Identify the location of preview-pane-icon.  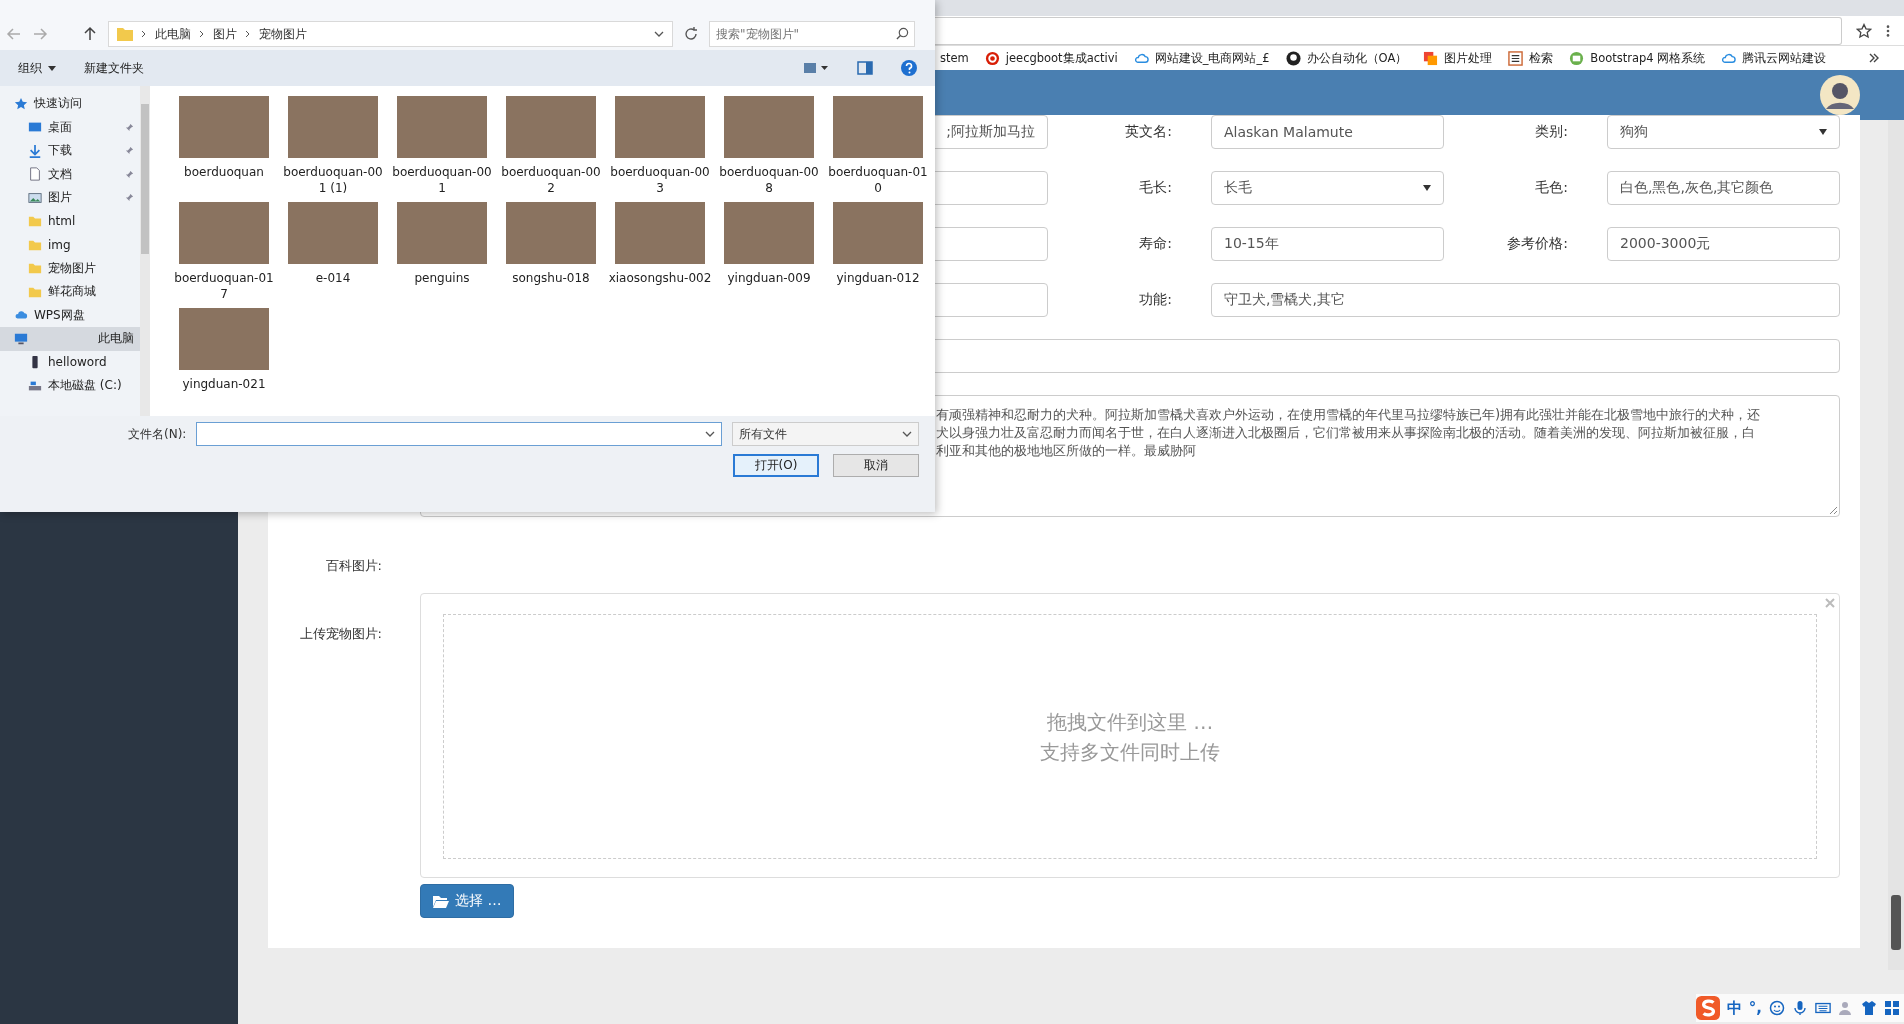
(865, 68).